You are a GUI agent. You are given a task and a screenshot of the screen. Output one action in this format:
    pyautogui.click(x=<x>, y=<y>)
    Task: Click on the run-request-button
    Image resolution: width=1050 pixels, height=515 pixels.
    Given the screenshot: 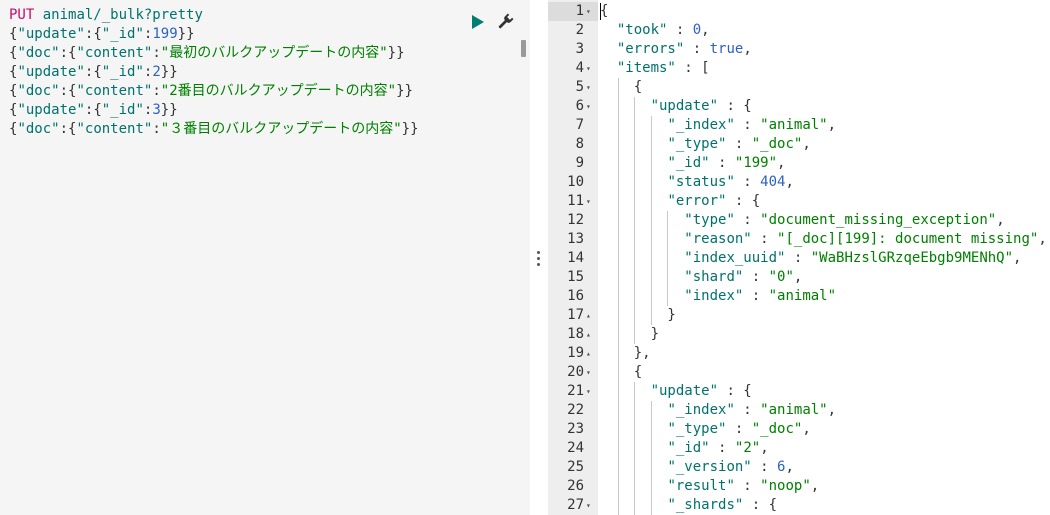 What is the action you would take?
    pyautogui.click(x=477, y=22)
    